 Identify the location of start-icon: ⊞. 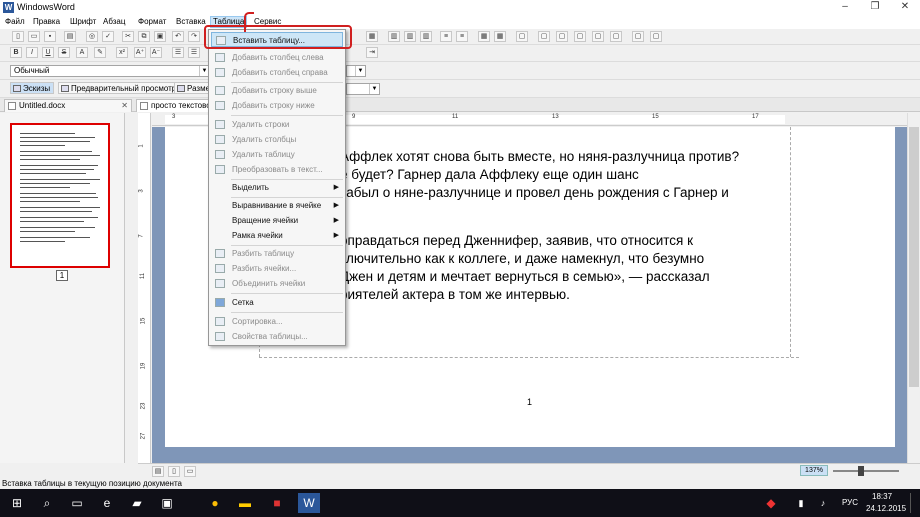
(17, 503).